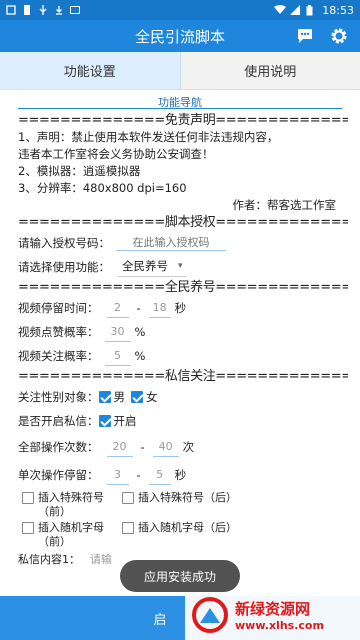 The image size is (360, 640). I want to click on auth-header: ==============脚本授权=============, so click(183, 222).